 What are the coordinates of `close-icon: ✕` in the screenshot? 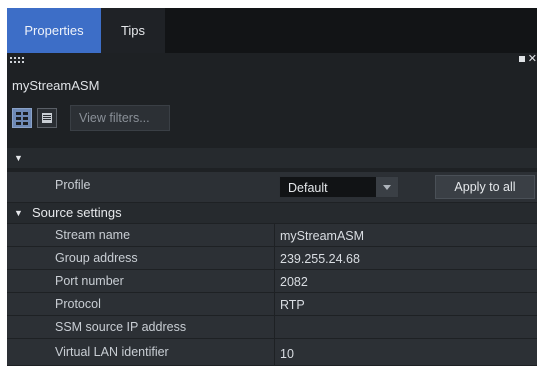 It's located at (532, 59).